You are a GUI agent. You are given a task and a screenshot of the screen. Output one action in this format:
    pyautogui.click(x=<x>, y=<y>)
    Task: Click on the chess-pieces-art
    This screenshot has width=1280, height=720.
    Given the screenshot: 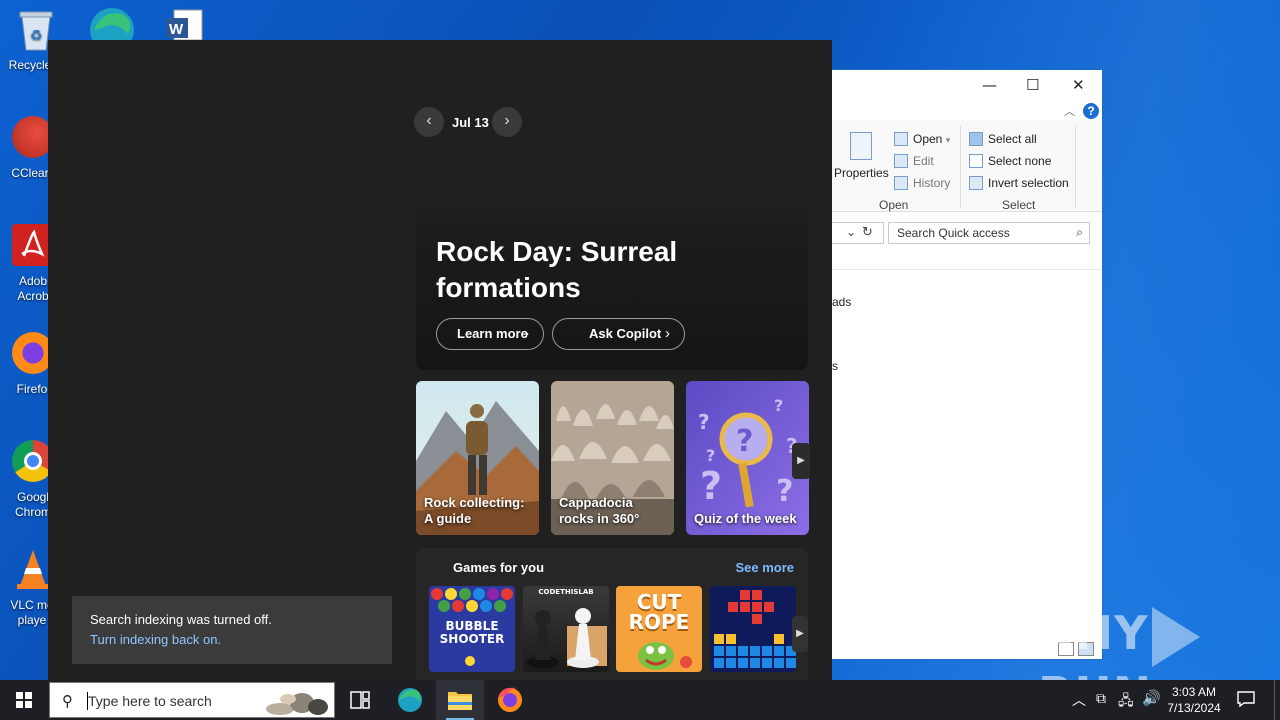 What is the action you would take?
    pyautogui.click(x=567, y=638)
    